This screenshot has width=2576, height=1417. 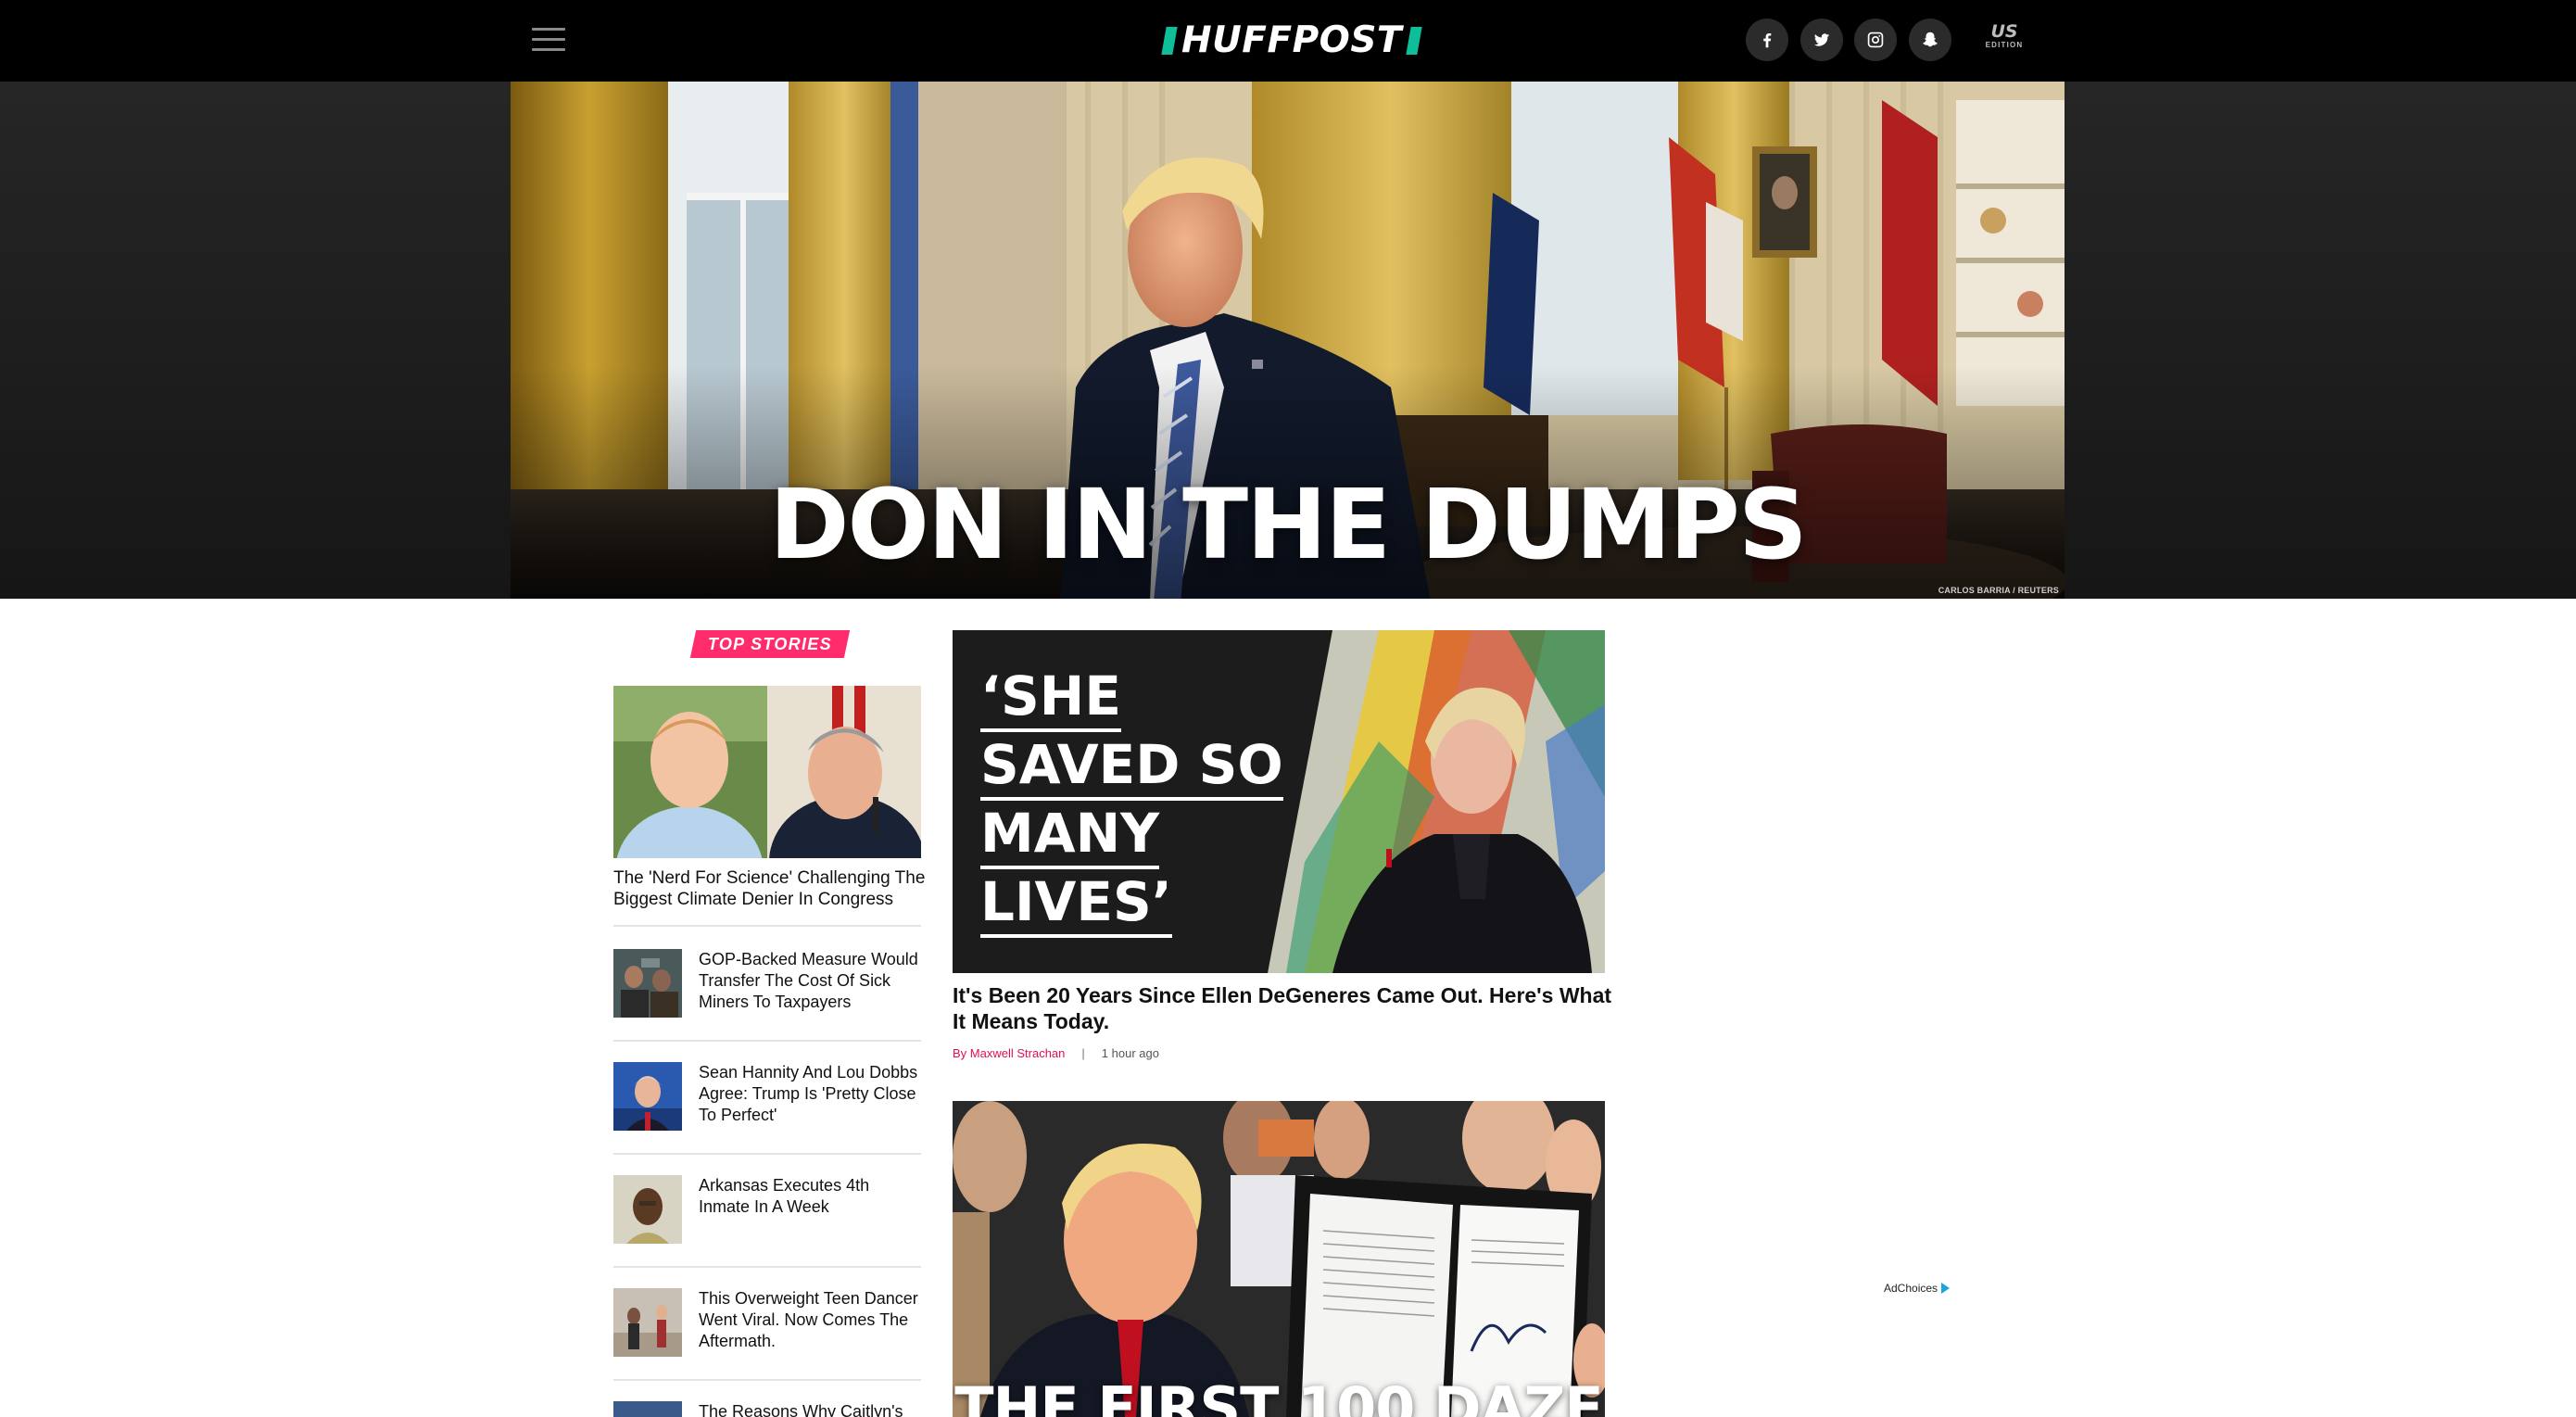 I want to click on adchoices-link: AdChoices, so click(x=1917, y=1288).